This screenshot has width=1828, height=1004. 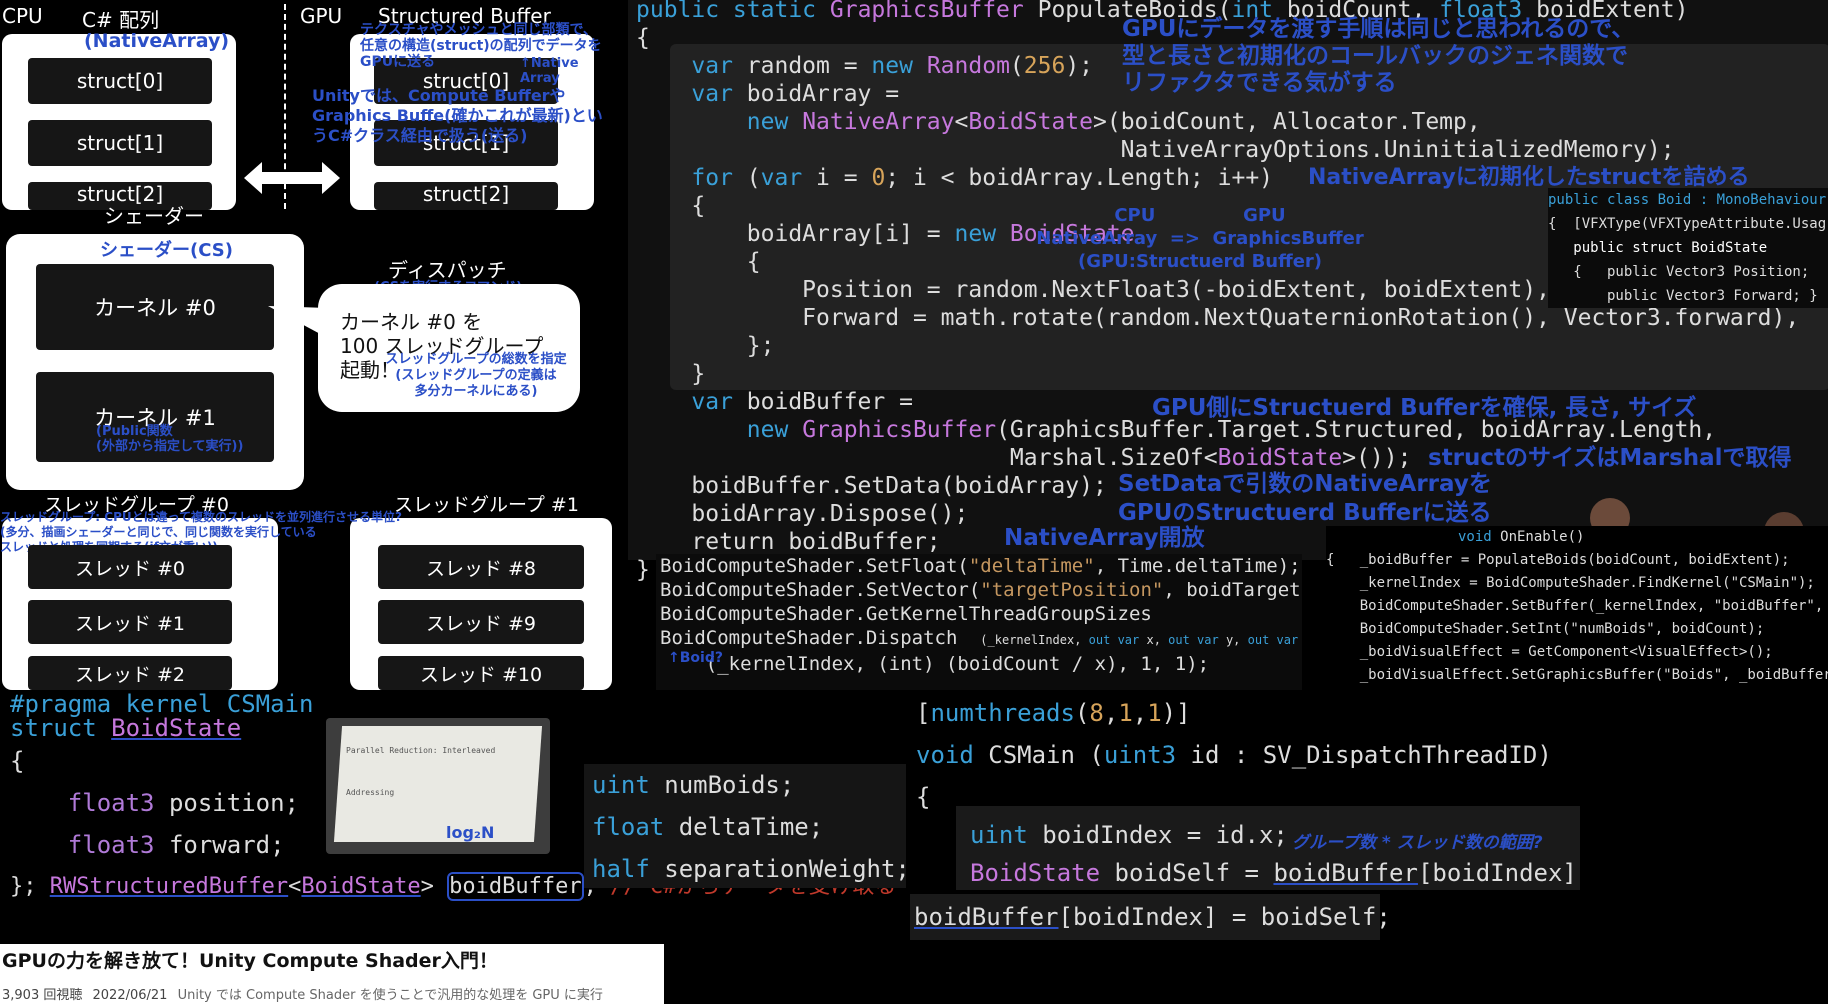 What do you see at coordinates (292, 178) in the screenshot?
I see `double-arrow-icon` at bounding box center [292, 178].